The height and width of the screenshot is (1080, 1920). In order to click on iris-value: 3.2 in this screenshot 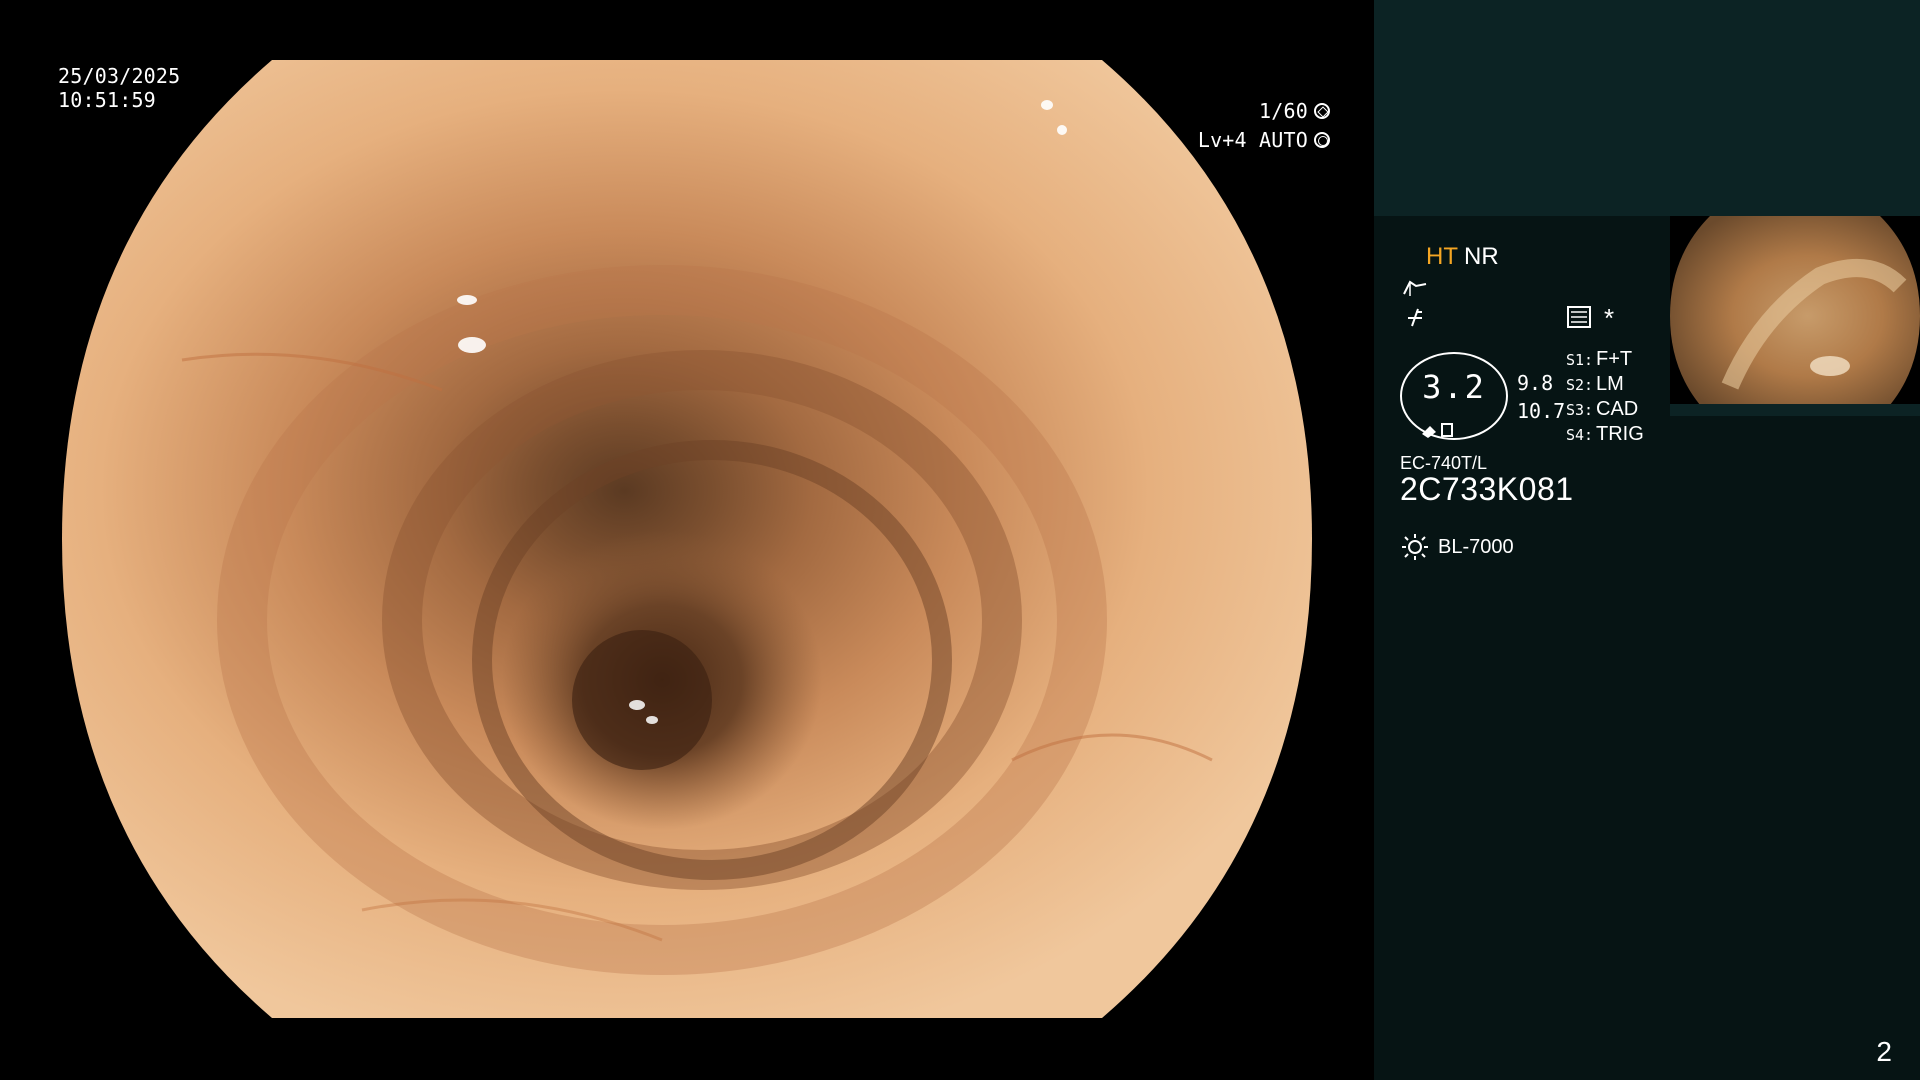, I will do `click(1454, 387)`.